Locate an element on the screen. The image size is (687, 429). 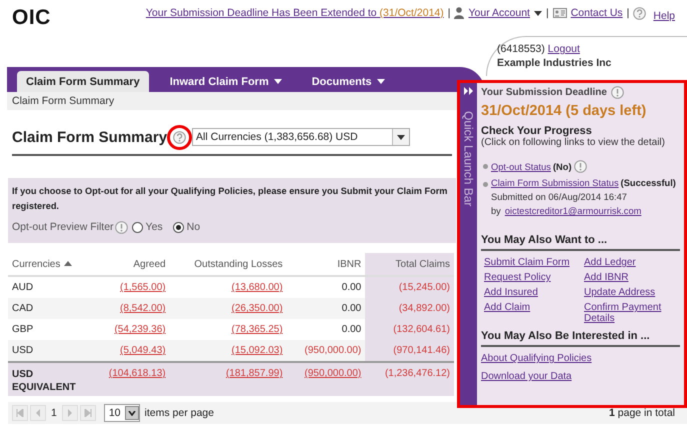
contact-card-icon is located at coordinates (559, 13).